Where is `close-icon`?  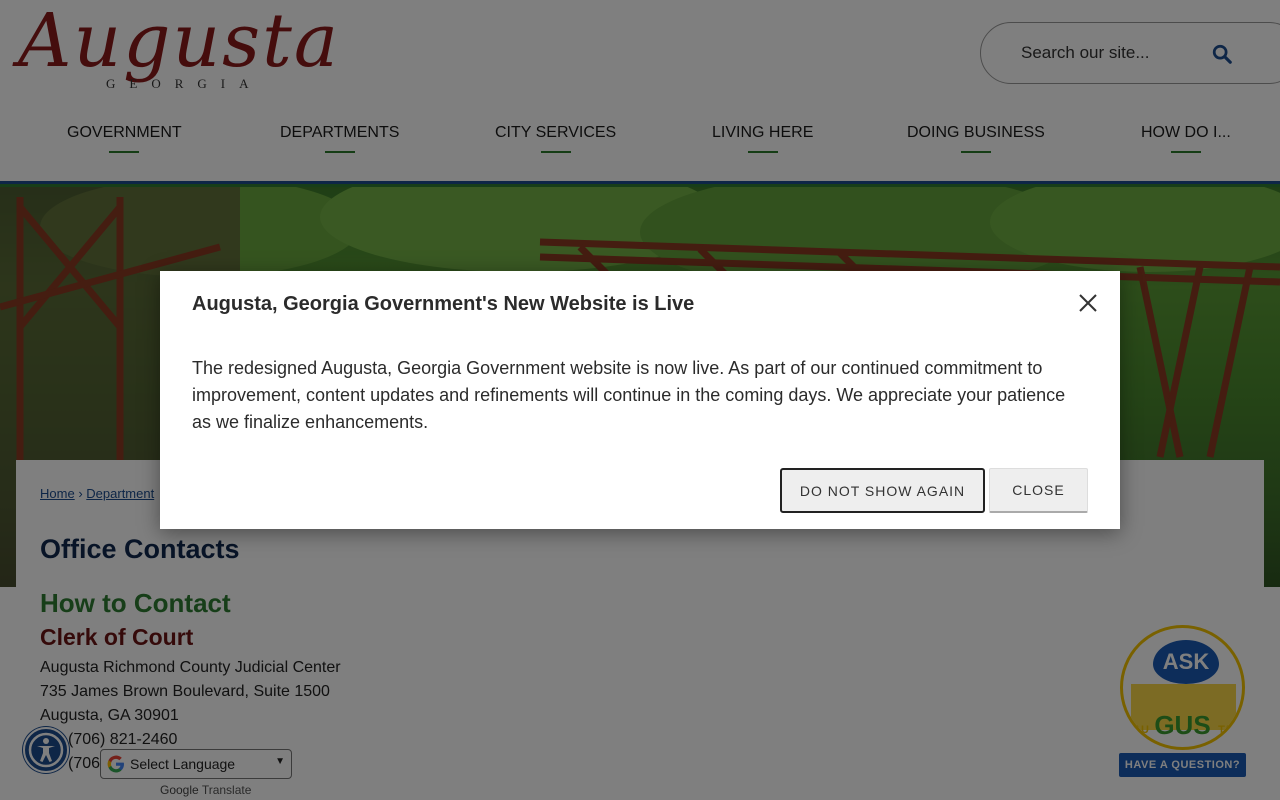
close-icon is located at coordinates (1088, 303).